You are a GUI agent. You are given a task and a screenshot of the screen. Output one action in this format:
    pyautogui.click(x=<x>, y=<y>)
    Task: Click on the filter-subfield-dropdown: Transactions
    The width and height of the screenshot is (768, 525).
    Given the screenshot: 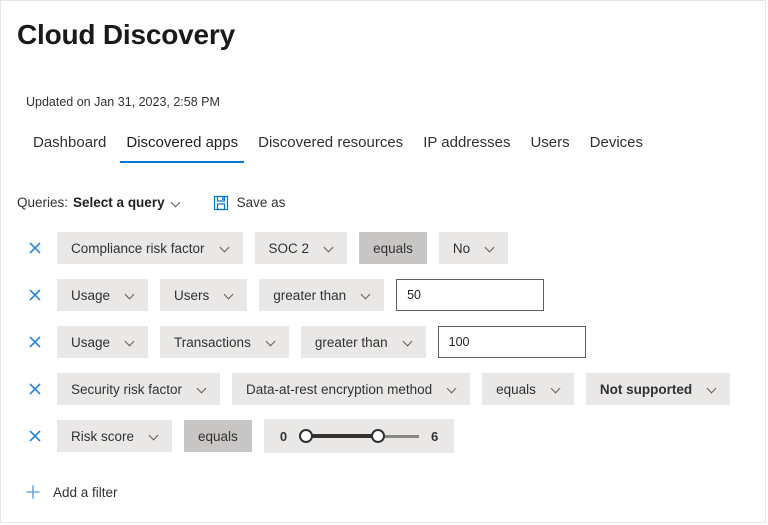 What is the action you would take?
    pyautogui.click(x=224, y=342)
    